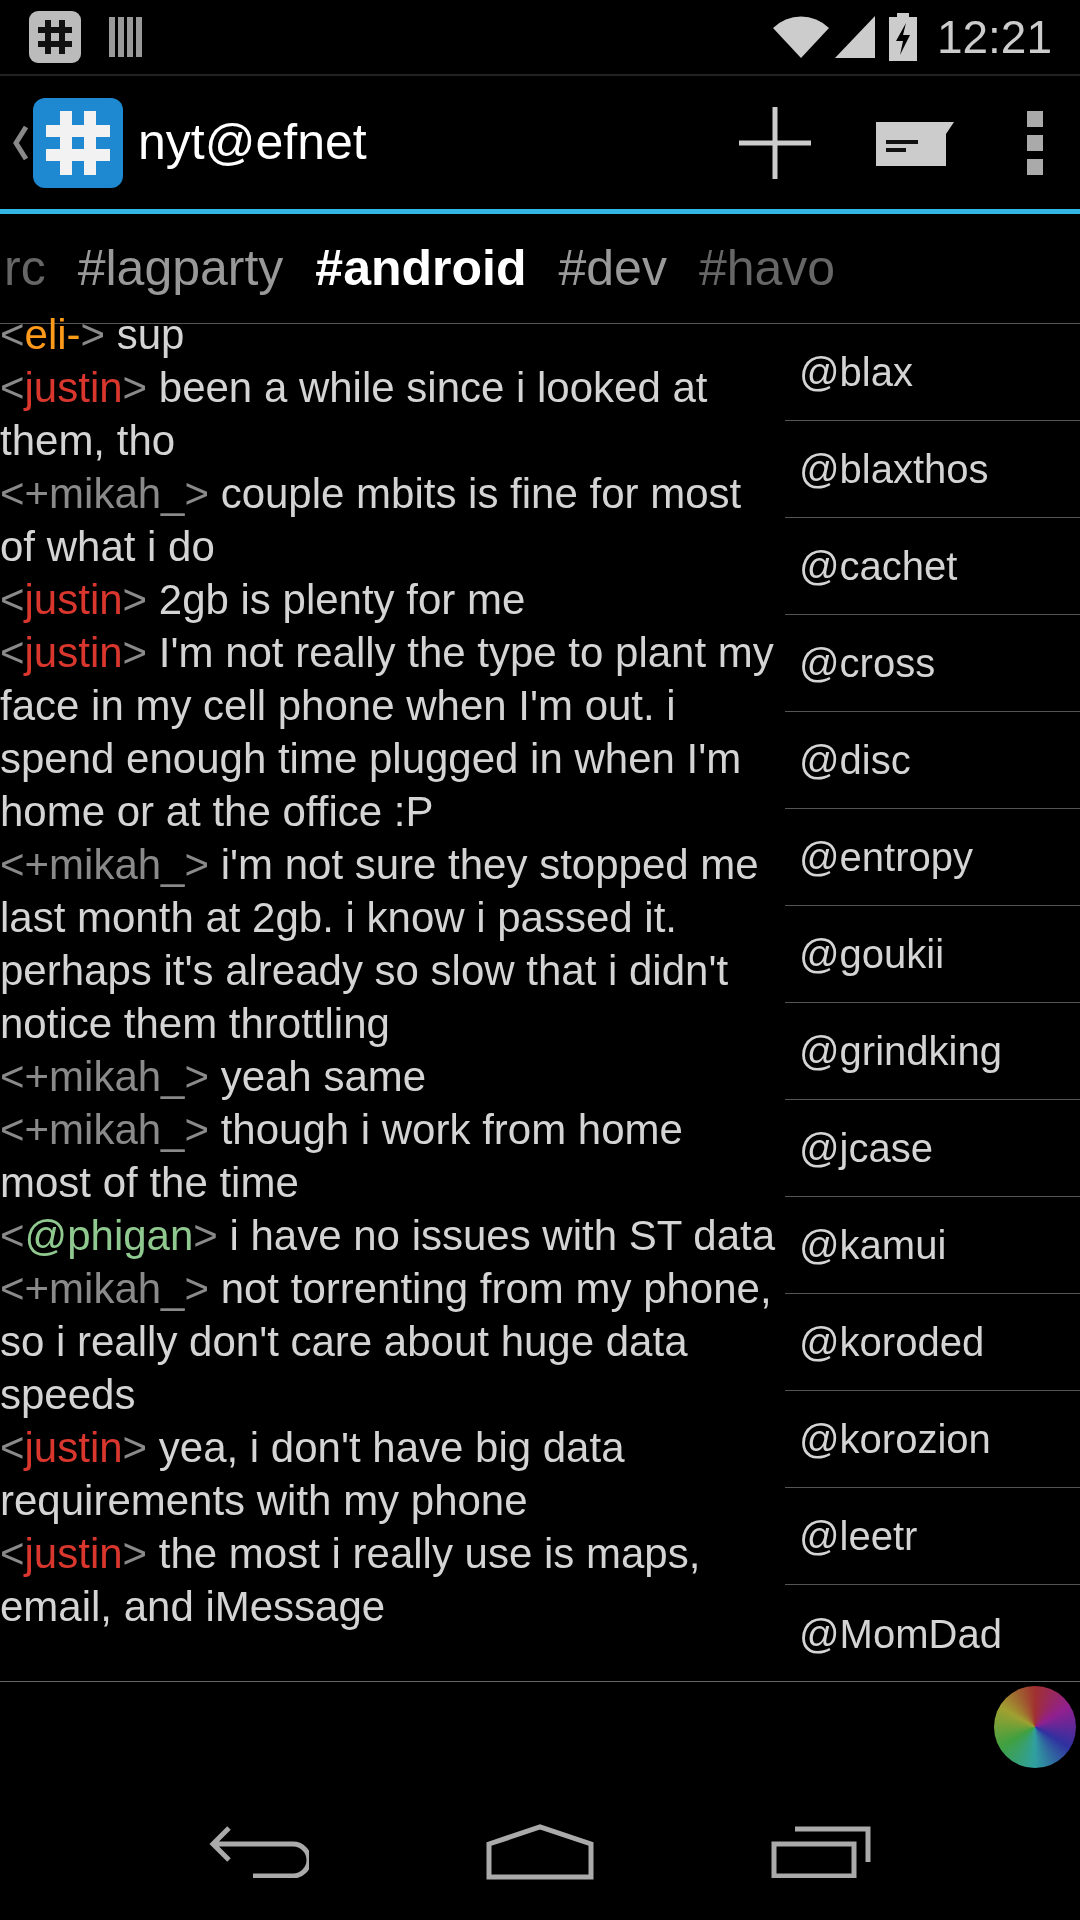 Image resolution: width=1080 pixels, height=1920 pixels. Describe the element at coordinates (93, 335) in the screenshot. I see `chat-message: <eli-> sup` at that location.